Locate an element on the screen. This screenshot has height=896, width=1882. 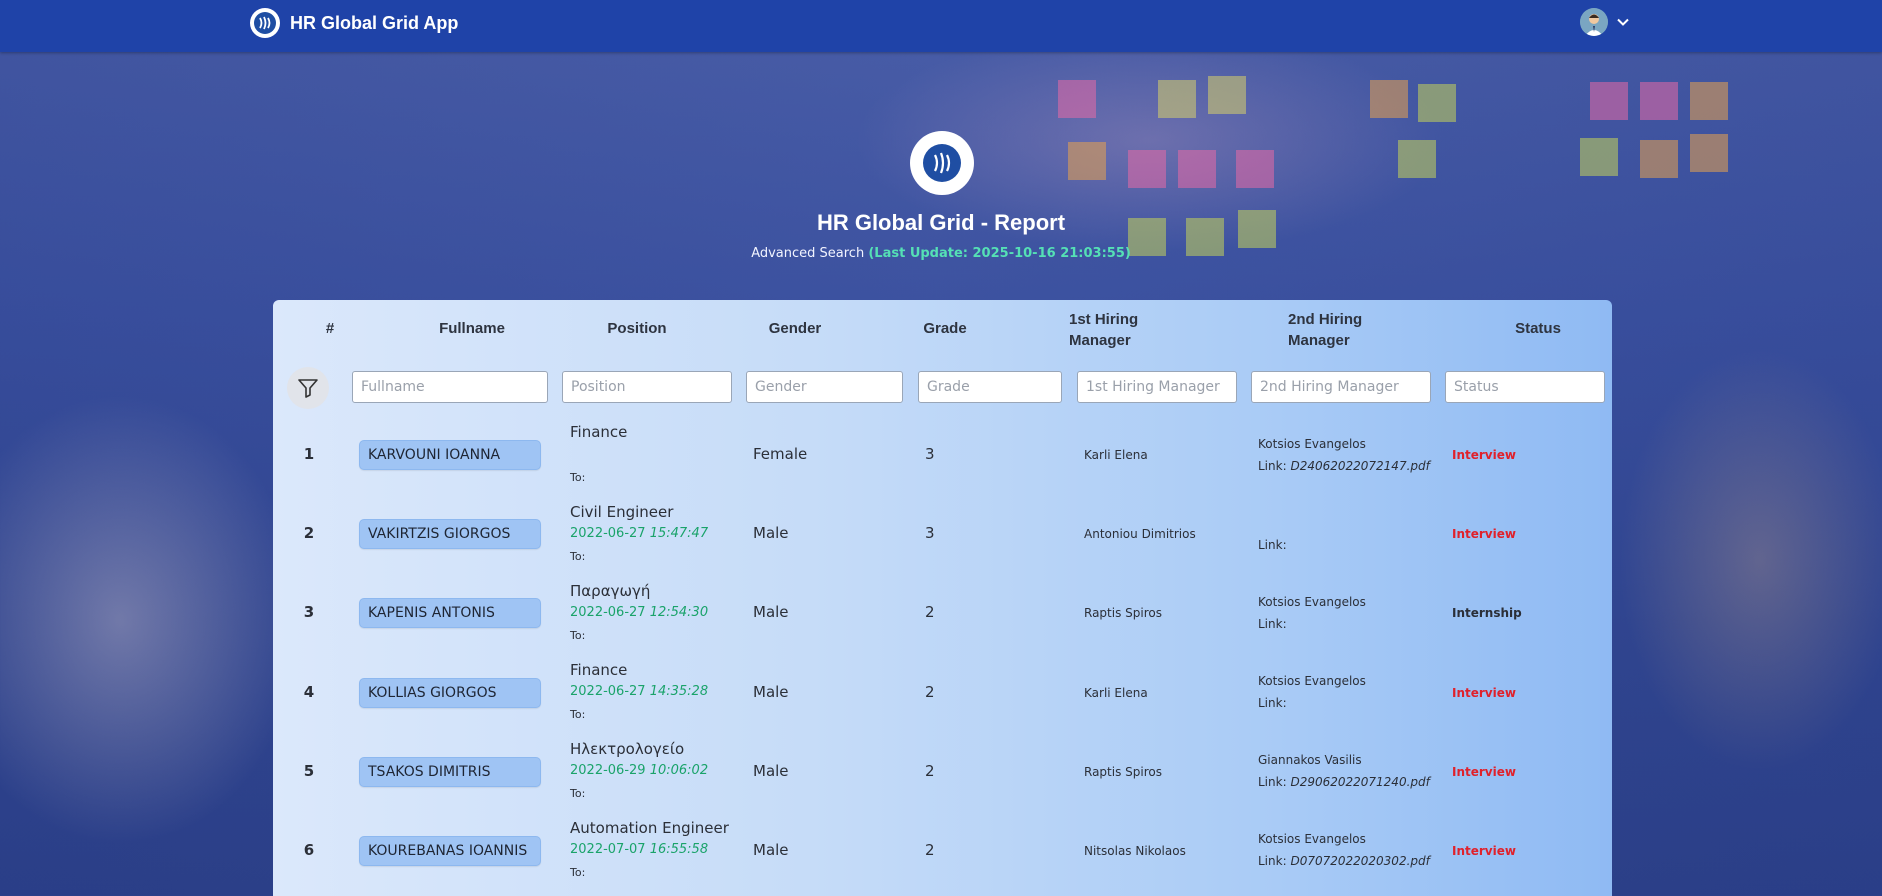
fullname-cell: KAPENIS ANTONIS is located at coordinates (450, 613).